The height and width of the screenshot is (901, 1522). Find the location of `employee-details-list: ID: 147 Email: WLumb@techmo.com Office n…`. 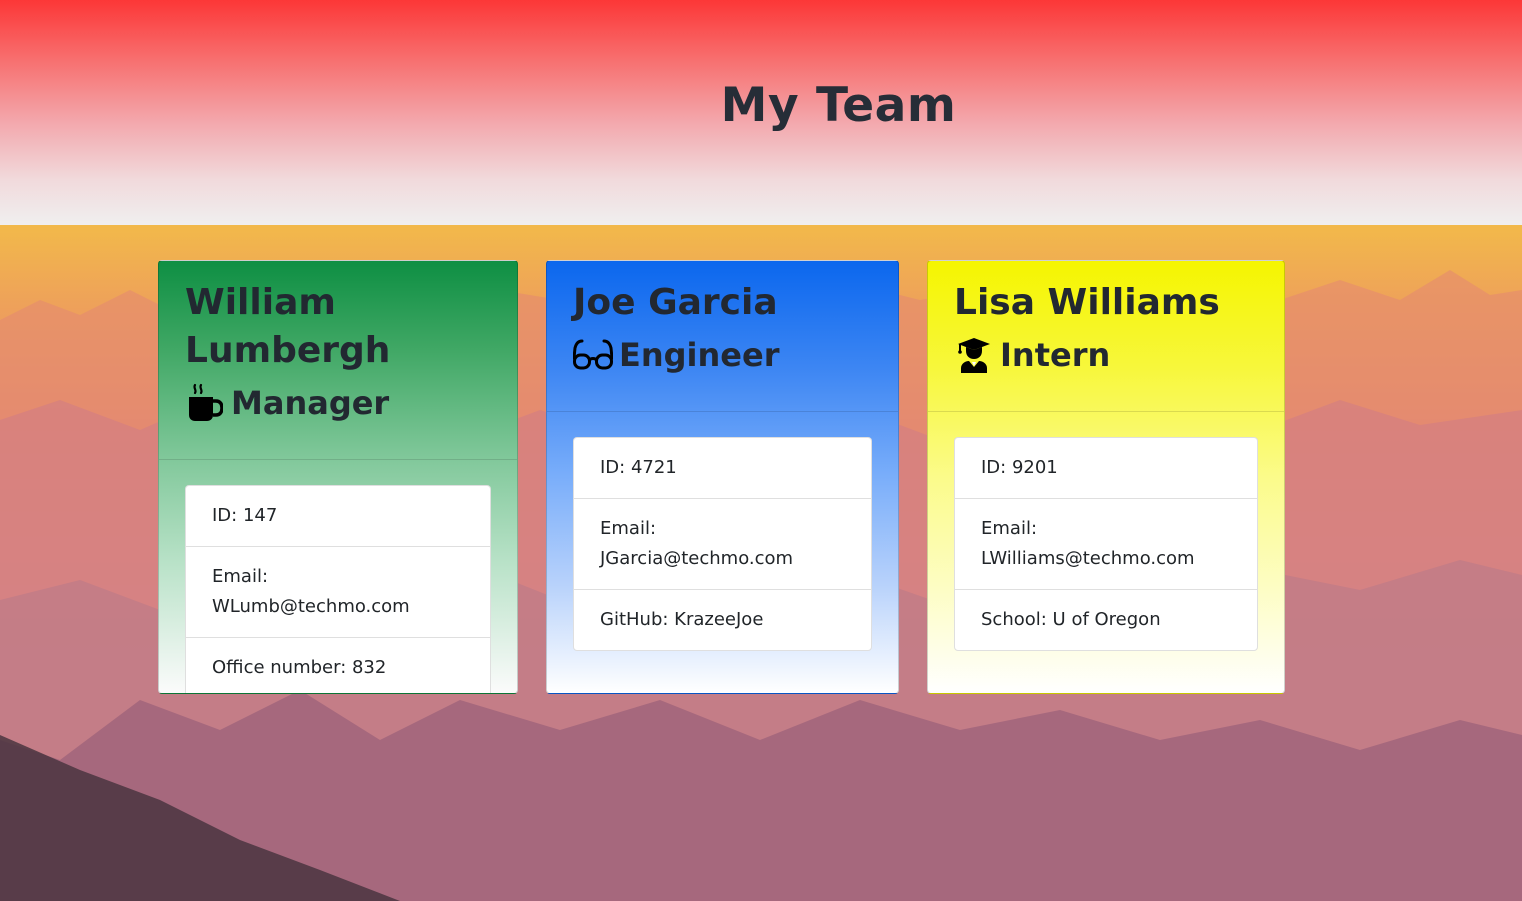

employee-details-list: ID: 147 Email: WLumb@techmo.com Office n… is located at coordinates (338, 589).